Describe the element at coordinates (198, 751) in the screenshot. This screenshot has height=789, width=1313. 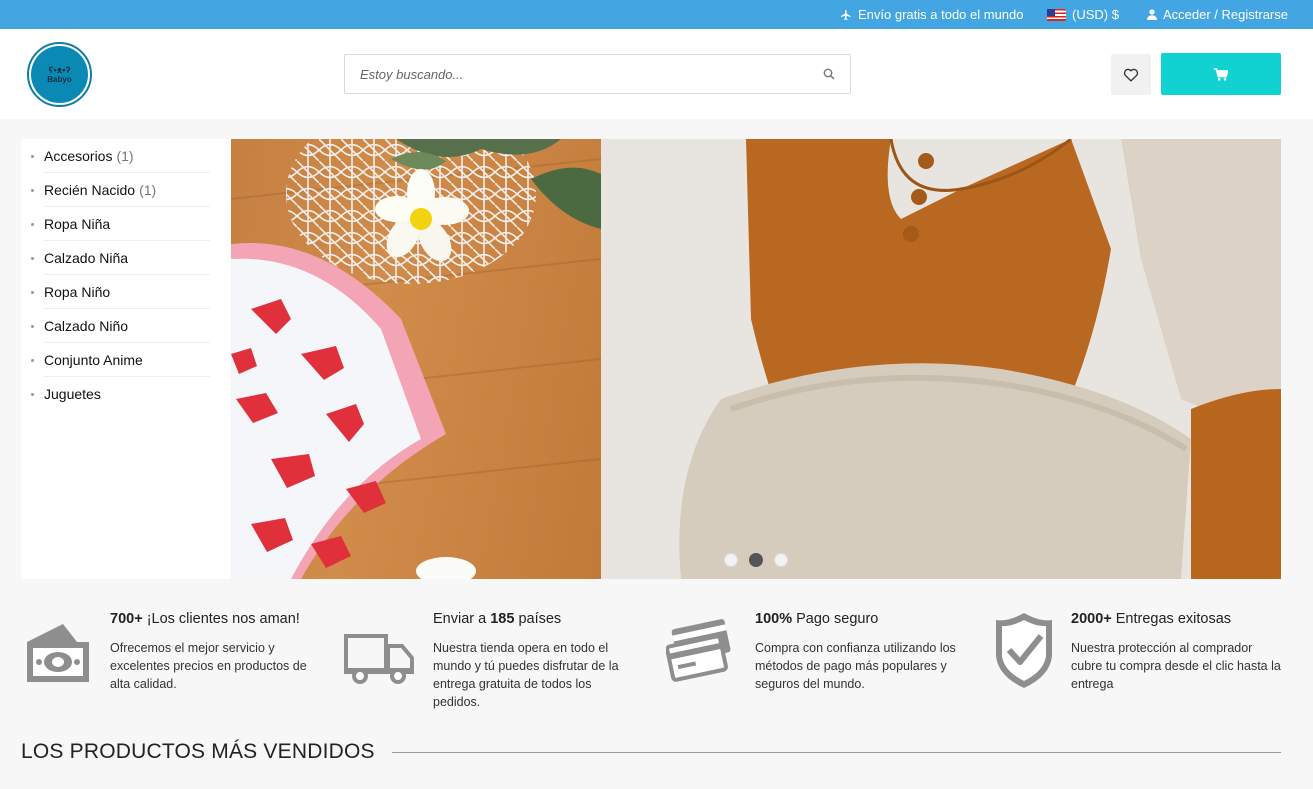
I see `section-title: LOS PRODUCTOS MÁS VENDIDOS` at that location.